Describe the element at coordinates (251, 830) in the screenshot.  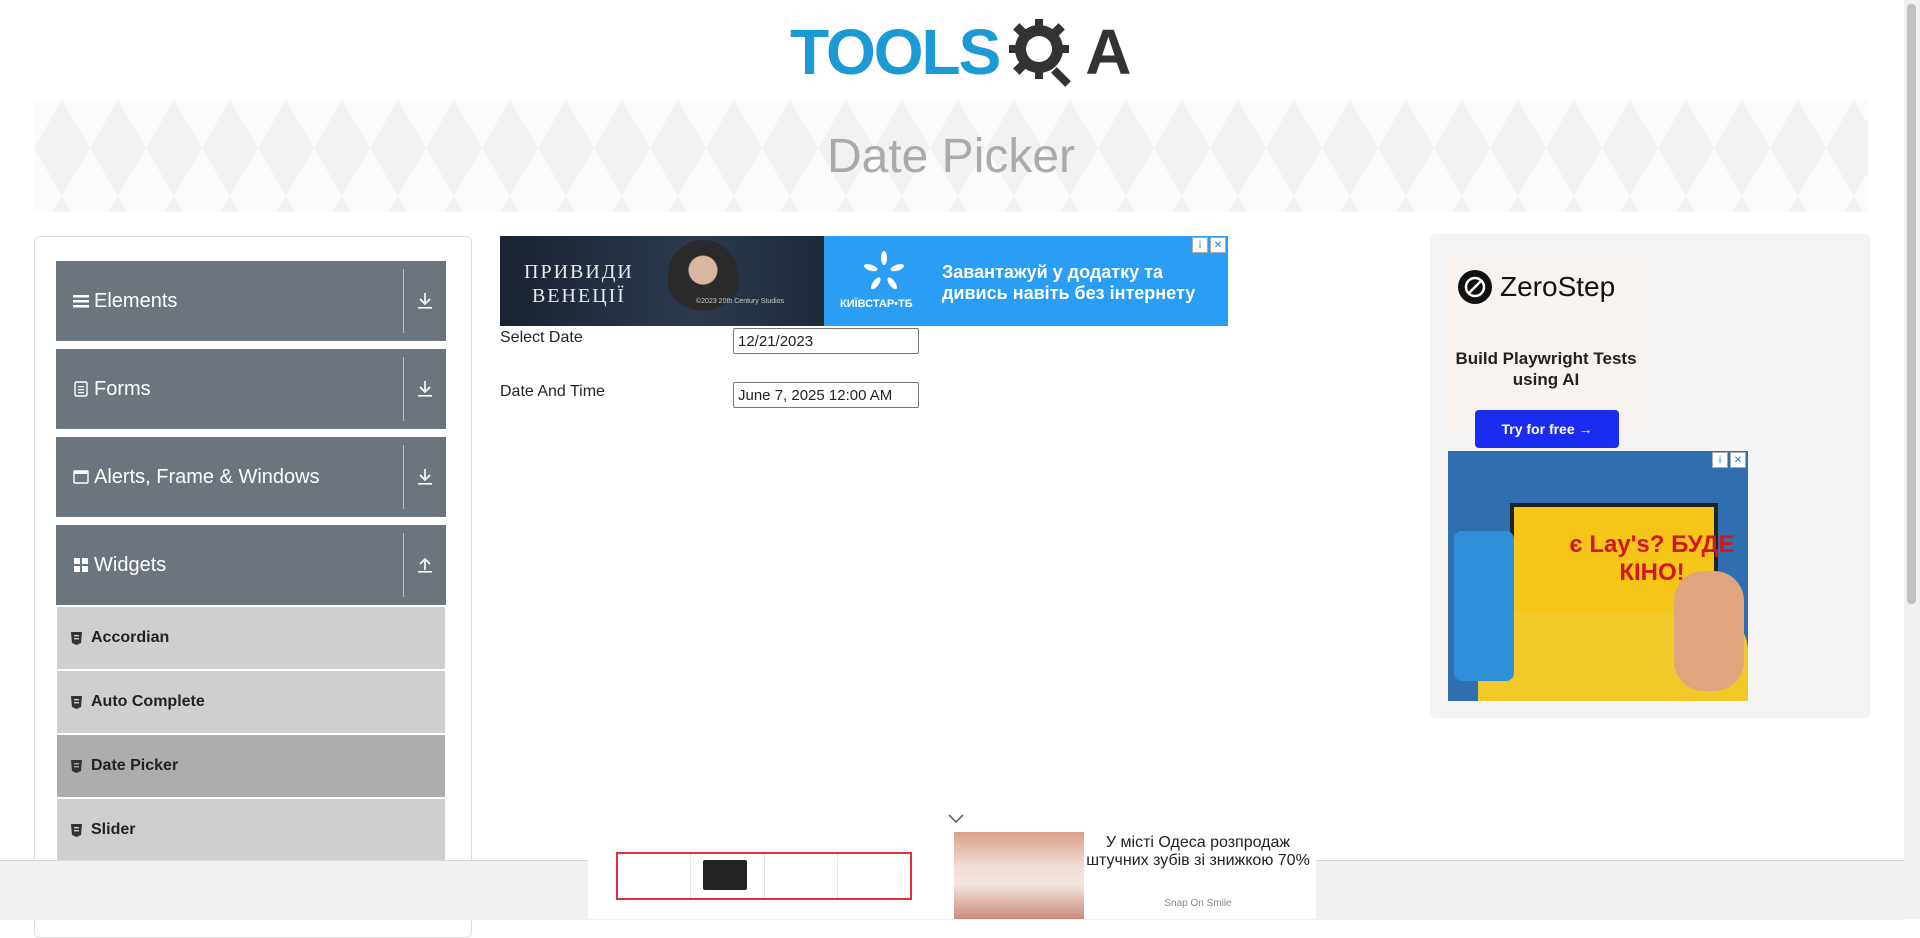
I see `sidebar-item-slider: Slider` at that location.